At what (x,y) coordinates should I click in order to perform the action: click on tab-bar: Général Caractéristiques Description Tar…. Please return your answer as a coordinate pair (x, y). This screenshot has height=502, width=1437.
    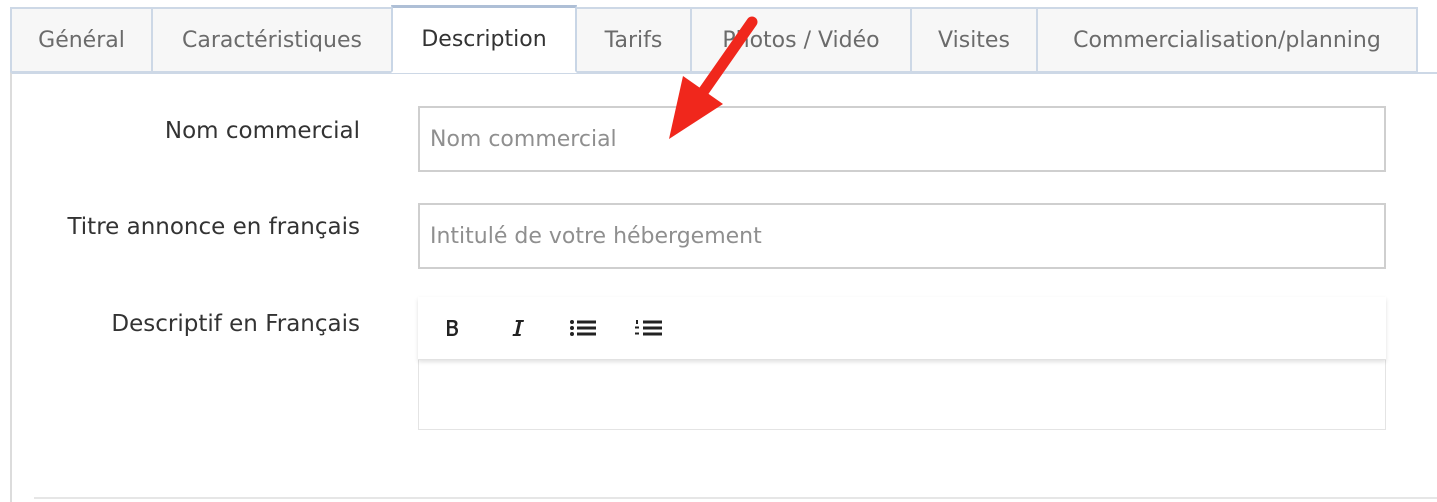
    Looking at the image, I should click on (714, 39).